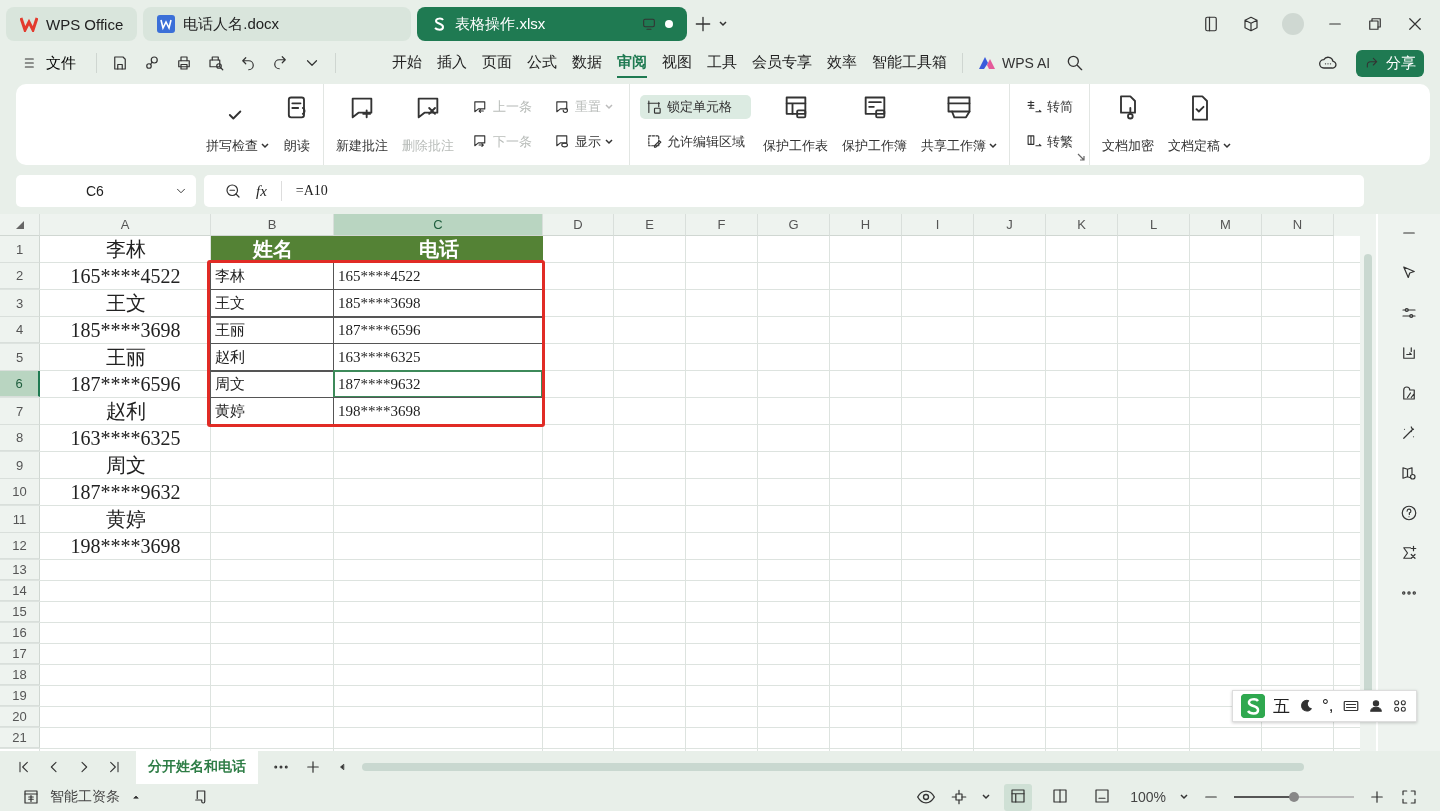 The height and width of the screenshot is (811, 1440). I want to click on window-tab: 电话人名.docx, so click(277, 24).